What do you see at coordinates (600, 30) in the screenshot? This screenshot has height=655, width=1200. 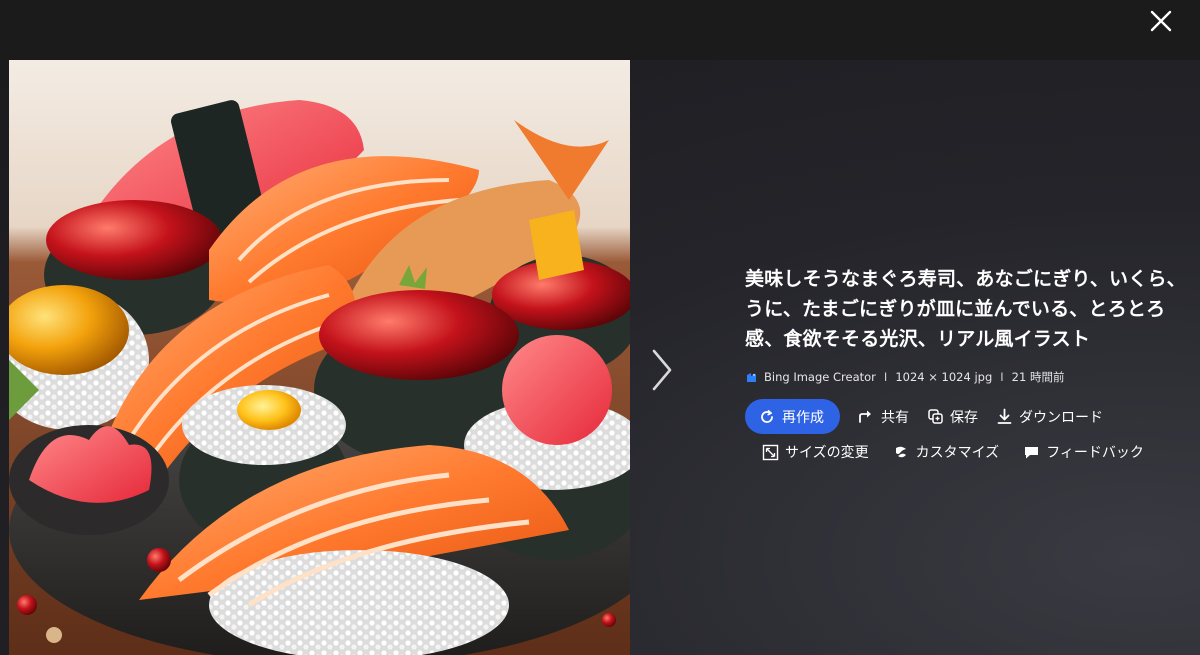 I see `viewer-top-bar` at bounding box center [600, 30].